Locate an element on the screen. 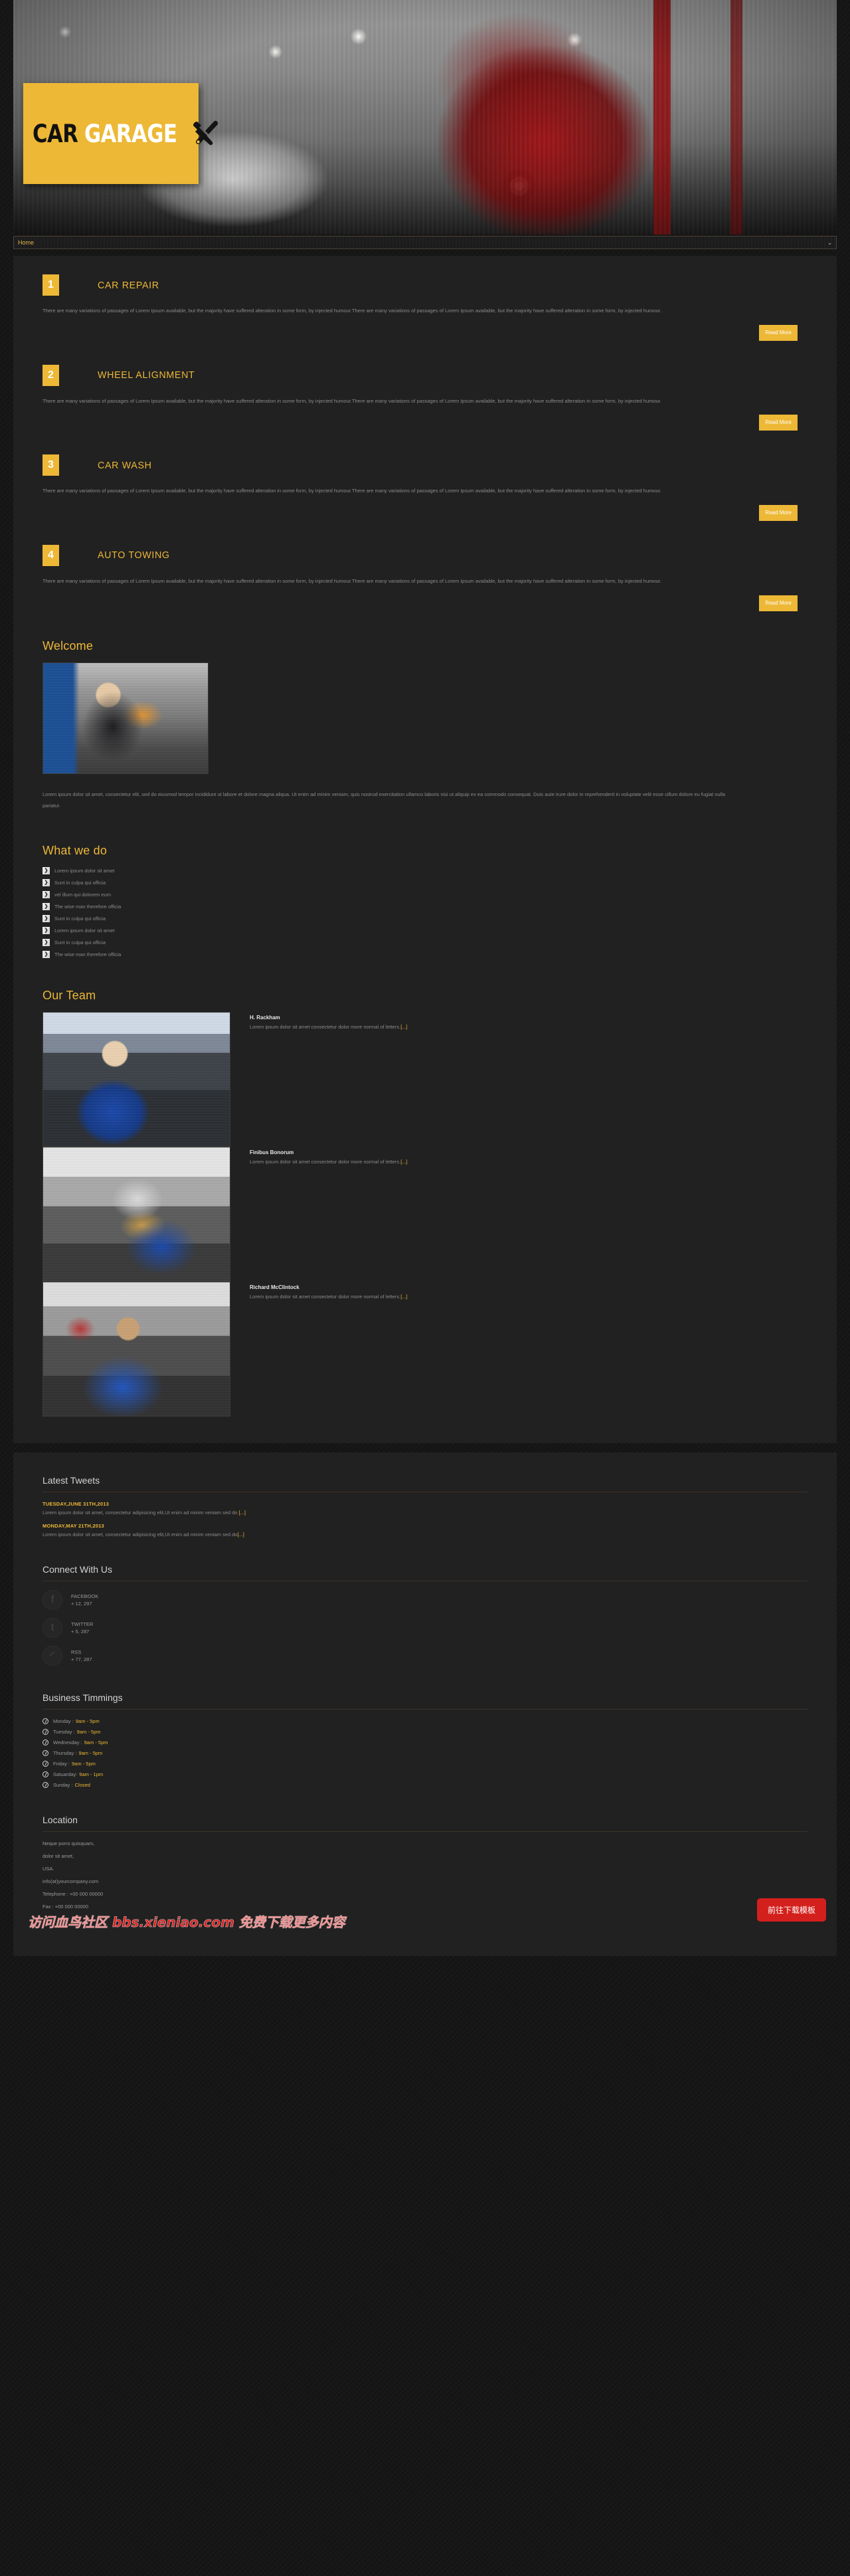 The width and height of the screenshot is (850, 2576). hours-row: Satuarday: 9am - 1pm is located at coordinates (425, 1774).